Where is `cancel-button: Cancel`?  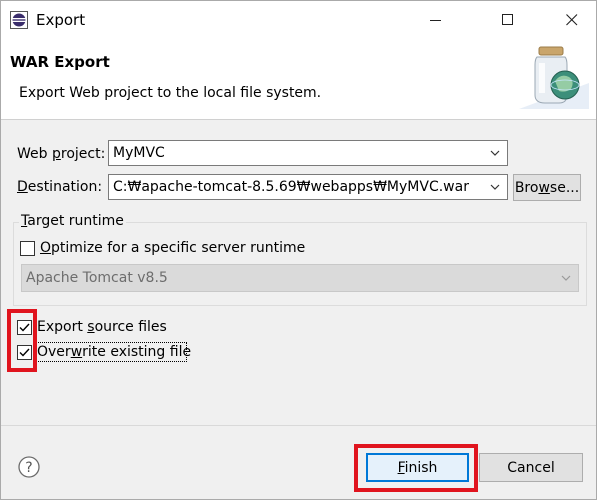 cancel-button: Cancel is located at coordinates (531, 467).